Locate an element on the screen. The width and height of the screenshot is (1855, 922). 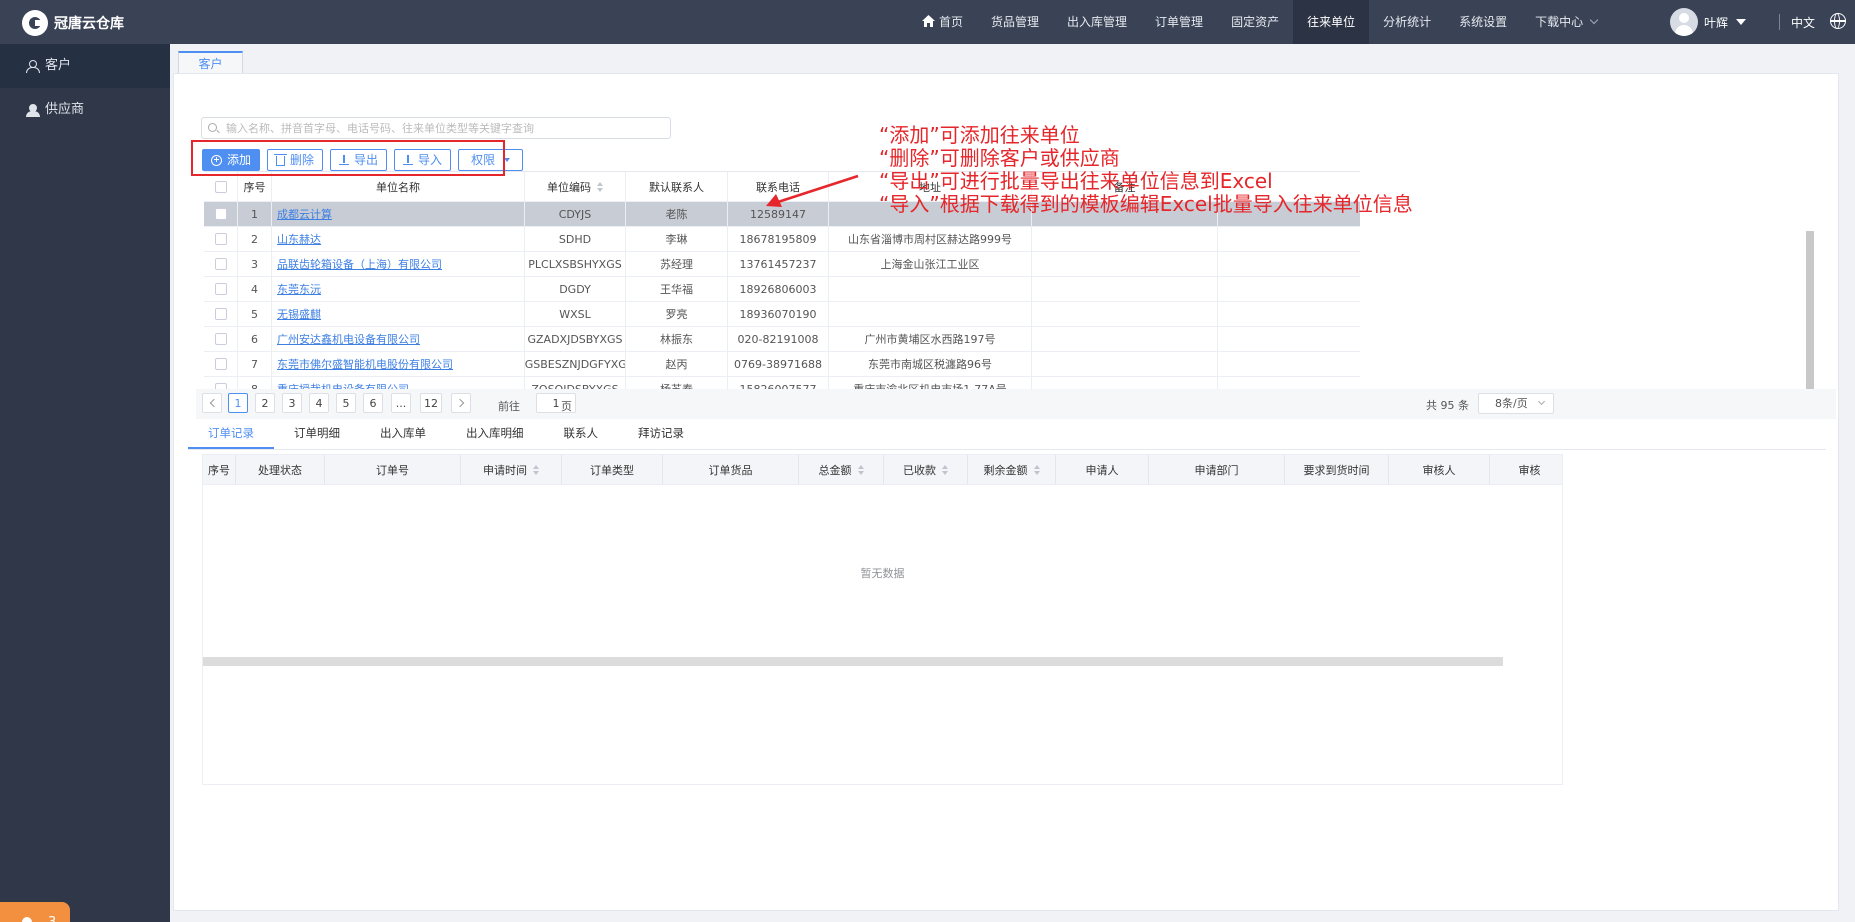
nav-partners: 往来单位 is located at coordinates (1331, 22).